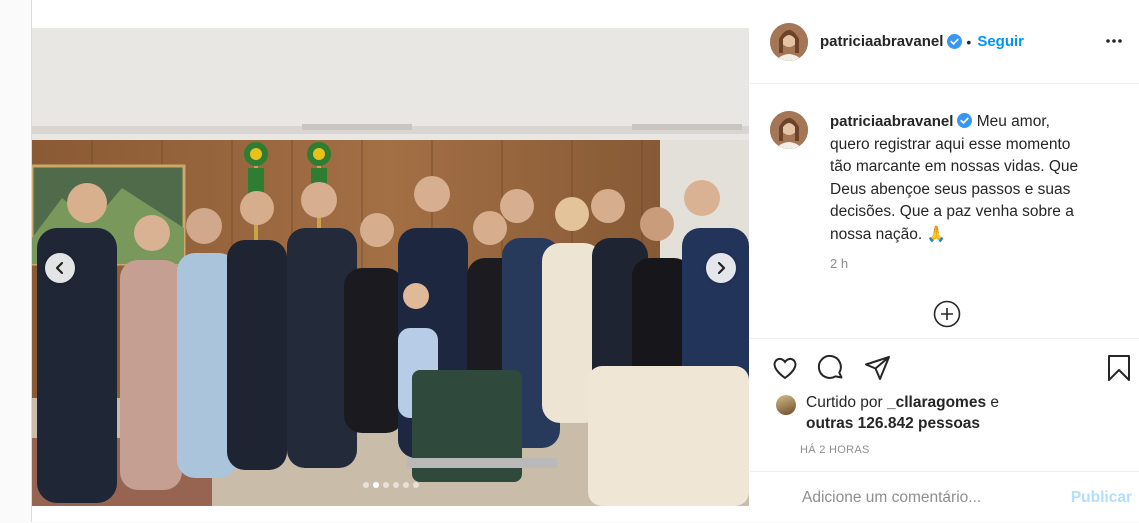 The height and width of the screenshot is (523, 1139). Describe the element at coordinates (785, 368) in the screenshot. I see `heart-icon` at that location.